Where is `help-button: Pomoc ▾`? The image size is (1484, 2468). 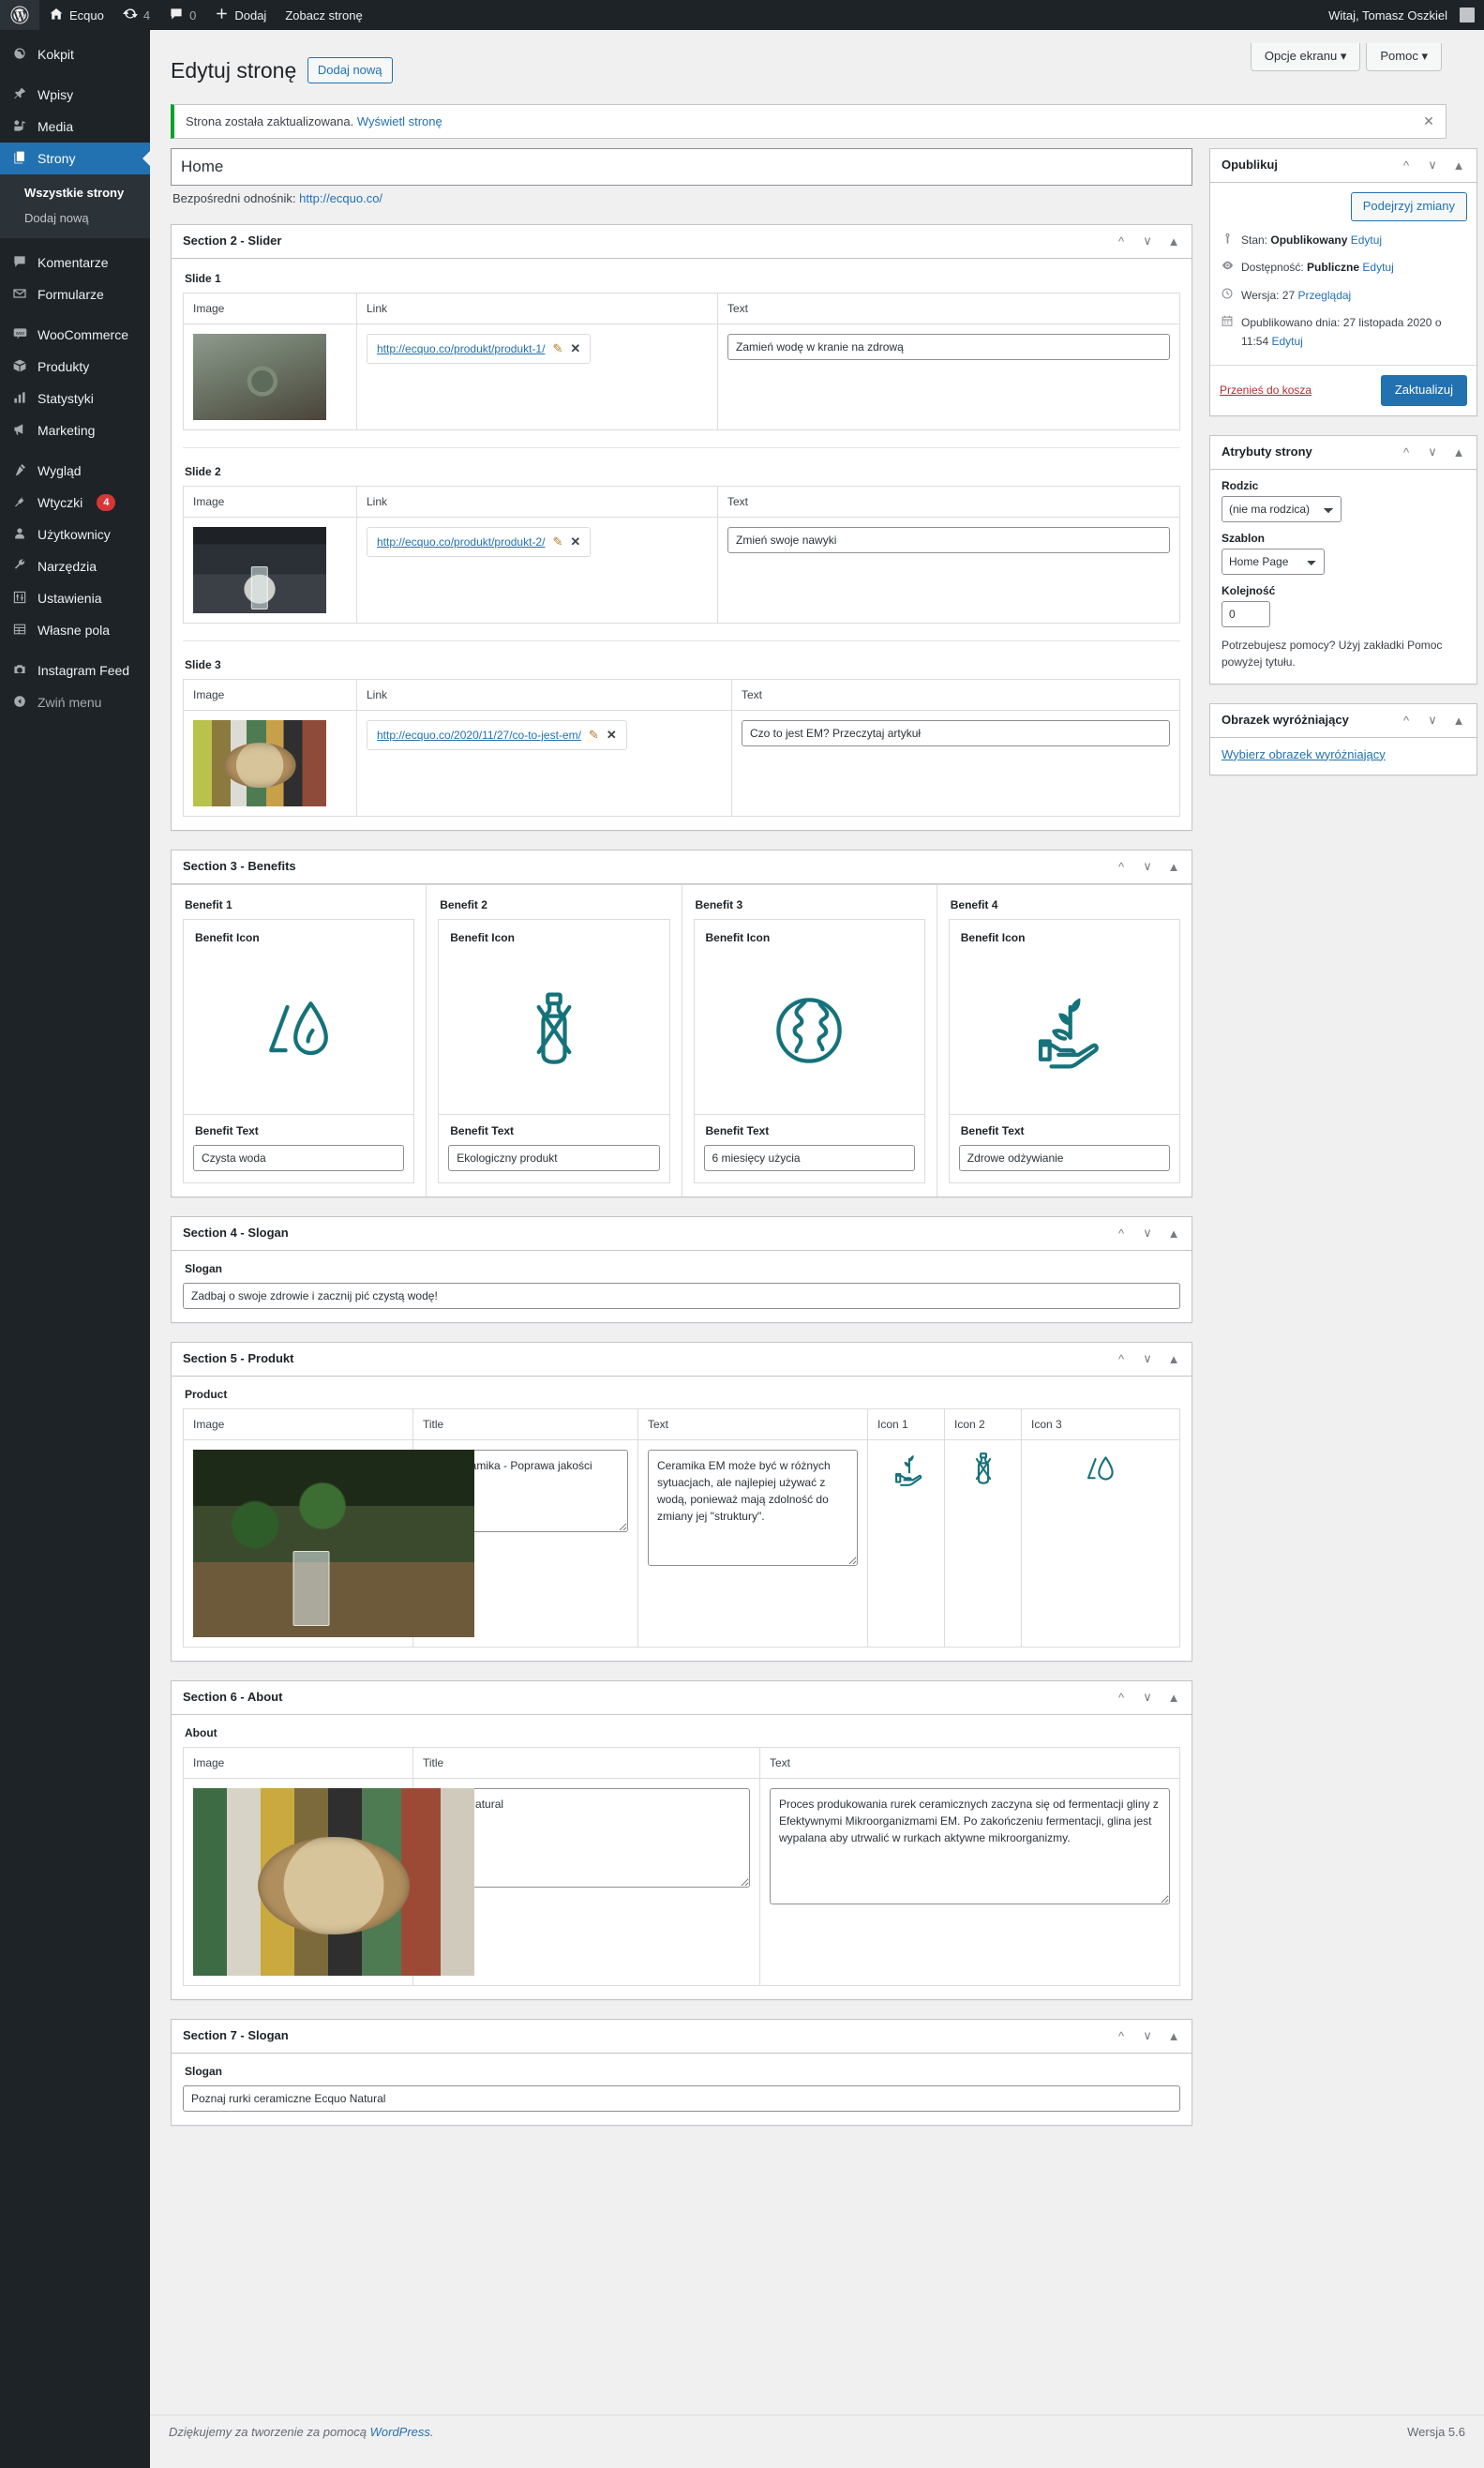
help-button: Pomoc ▾ is located at coordinates (1404, 57).